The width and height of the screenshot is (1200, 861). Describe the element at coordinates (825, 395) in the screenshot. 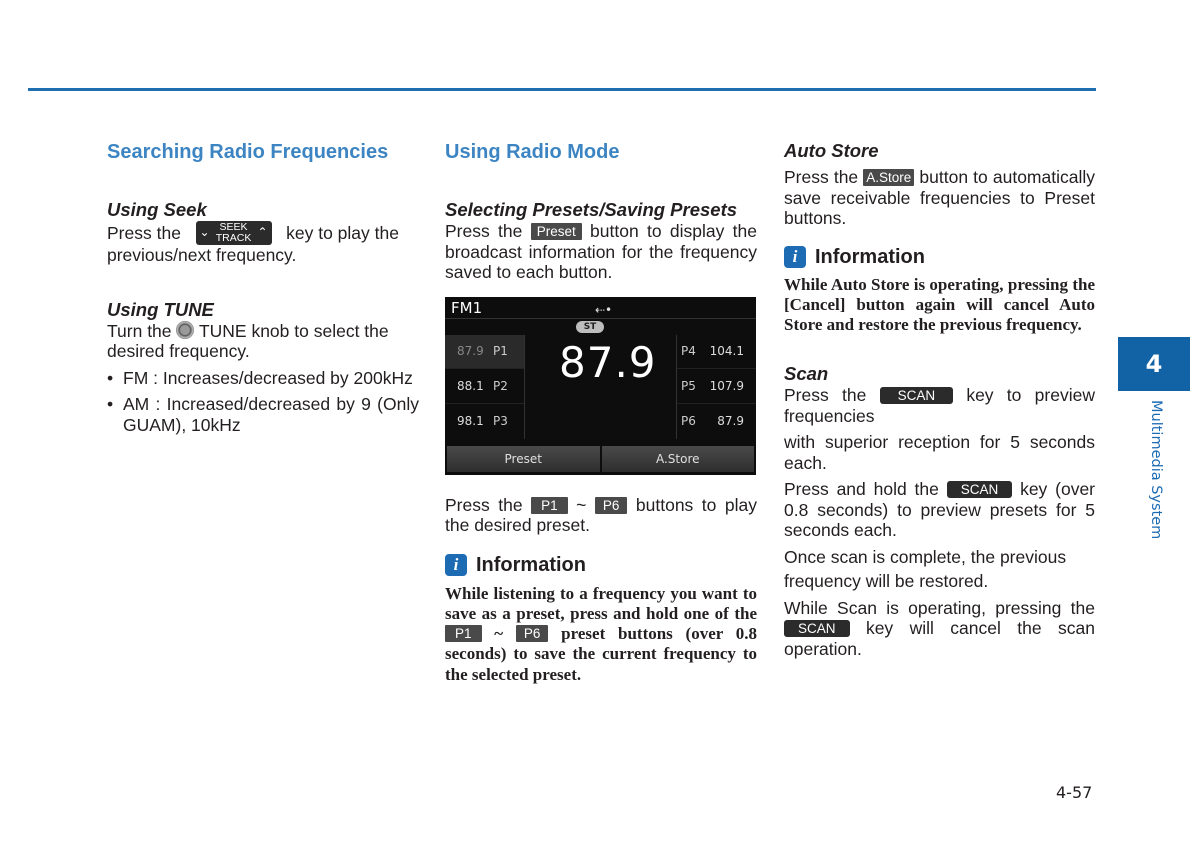

I see `scan-text-before: Press the` at that location.